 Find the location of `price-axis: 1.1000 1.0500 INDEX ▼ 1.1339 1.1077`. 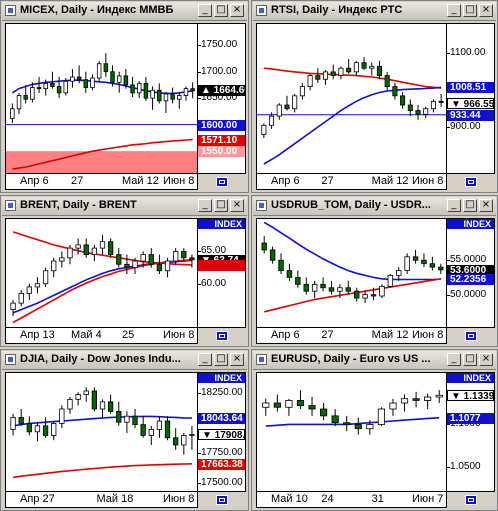

price-axis: 1.1000 1.0500 INDEX ▼ 1.1339 1.1077 is located at coordinates (471, 432).